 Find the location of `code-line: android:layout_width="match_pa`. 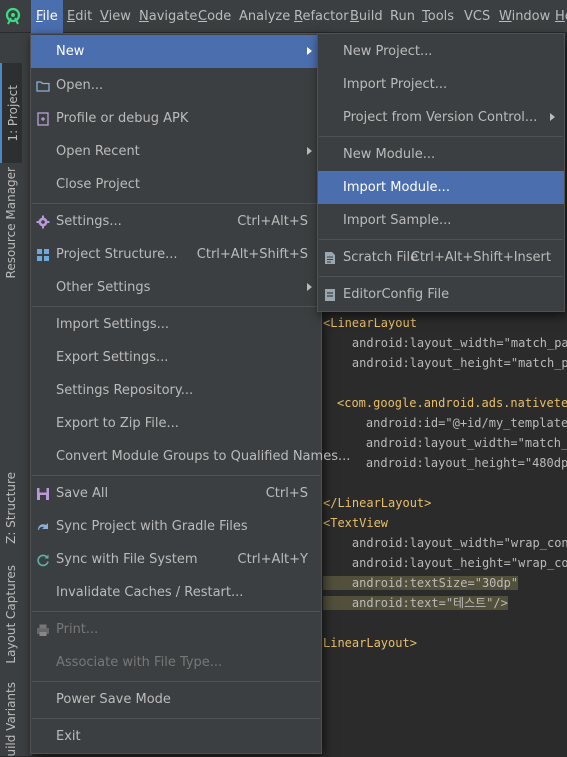

code-line: android:layout_width="match_pa is located at coordinates (445, 343).